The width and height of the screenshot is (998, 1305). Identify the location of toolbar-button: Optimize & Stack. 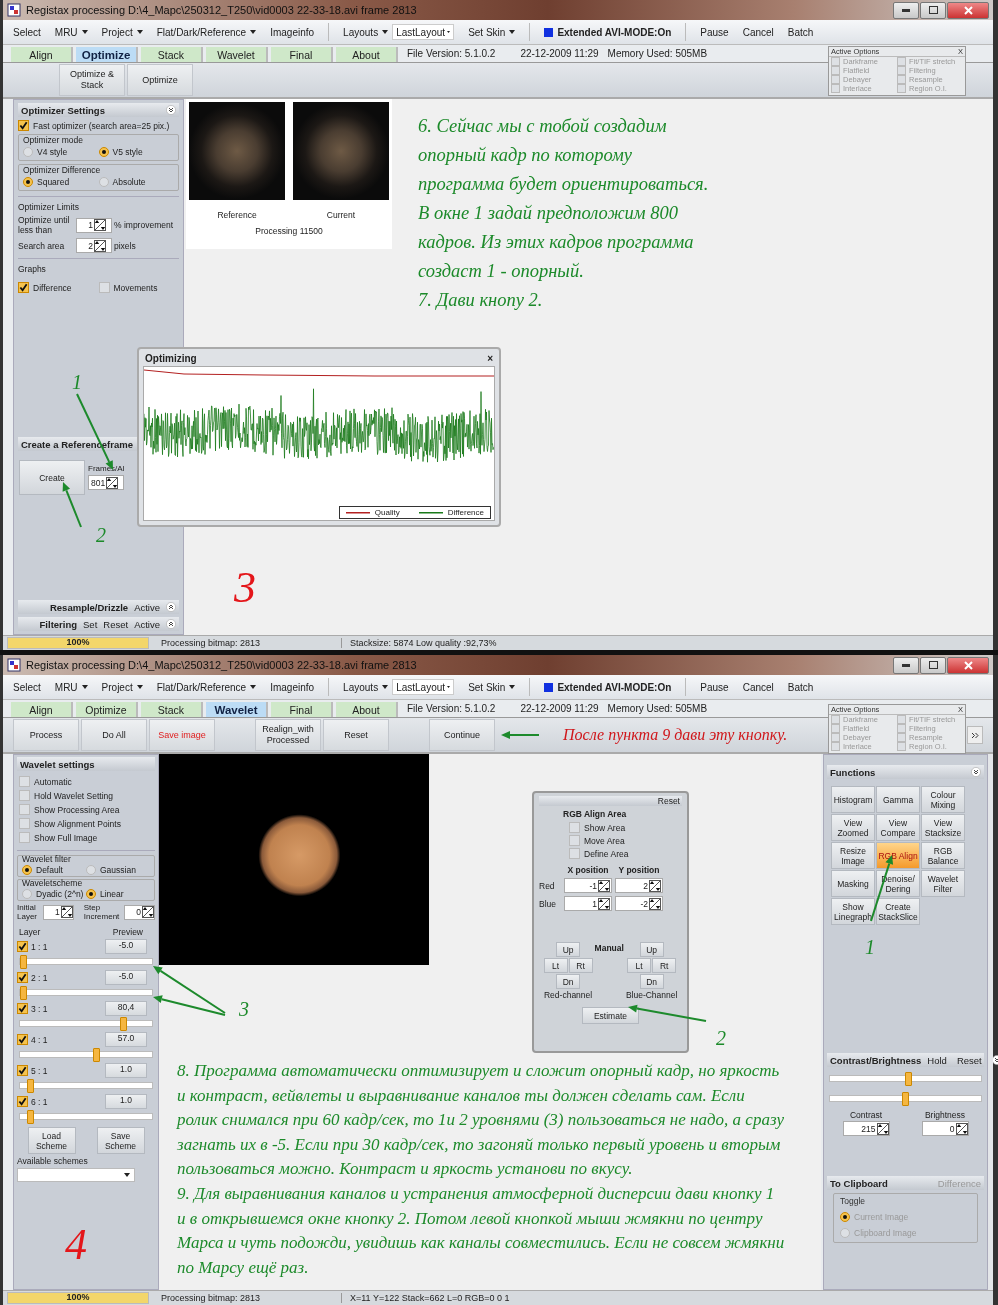
(92, 80).